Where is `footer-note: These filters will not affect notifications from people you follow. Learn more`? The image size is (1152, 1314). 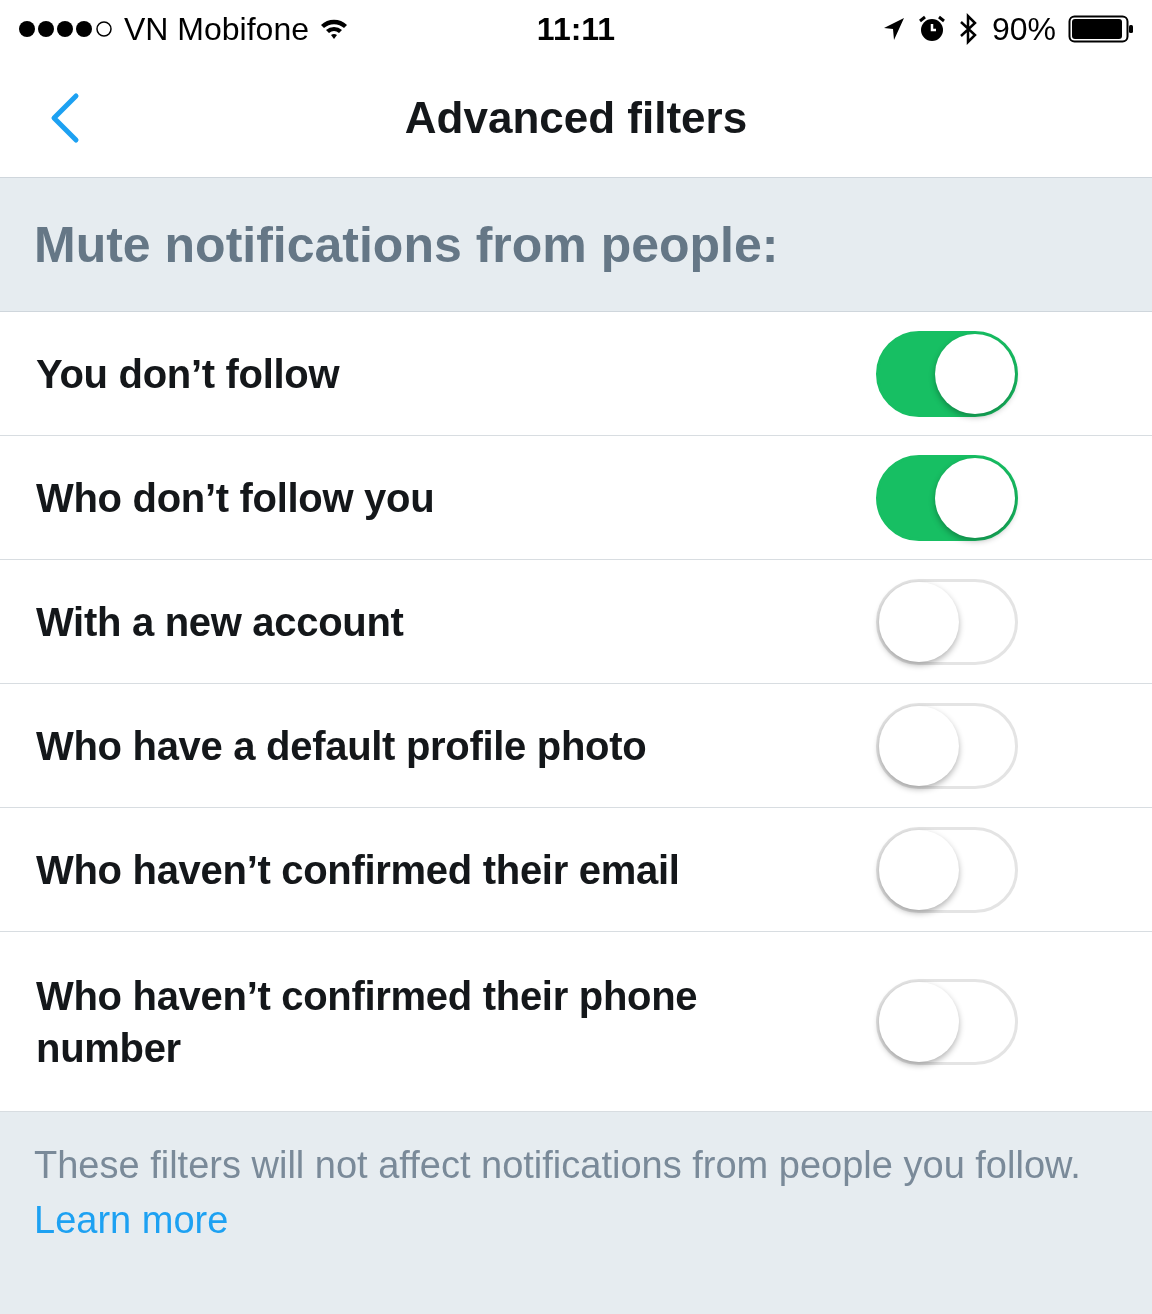 footer-note: These filters will not affect notifications from people you follow. Learn more is located at coordinates (557, 1193).